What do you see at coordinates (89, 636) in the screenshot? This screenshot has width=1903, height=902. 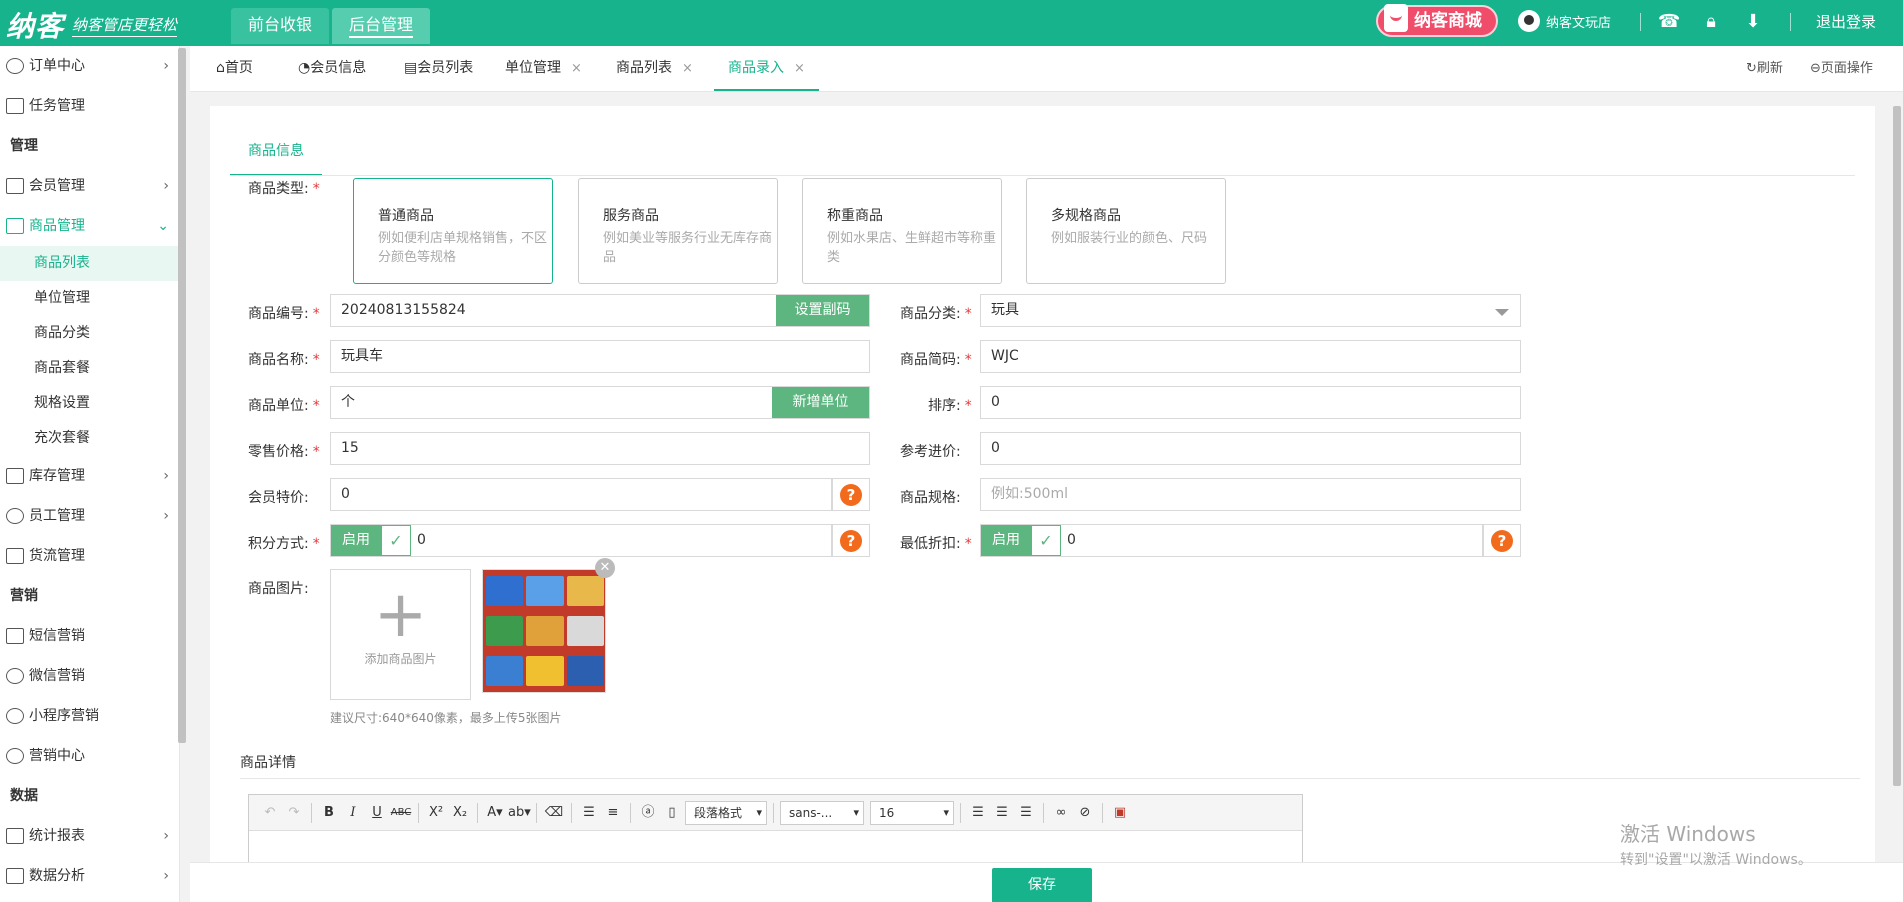 I see `sidebar-item-sms: 短信营销` at bounding box center [89, 636].